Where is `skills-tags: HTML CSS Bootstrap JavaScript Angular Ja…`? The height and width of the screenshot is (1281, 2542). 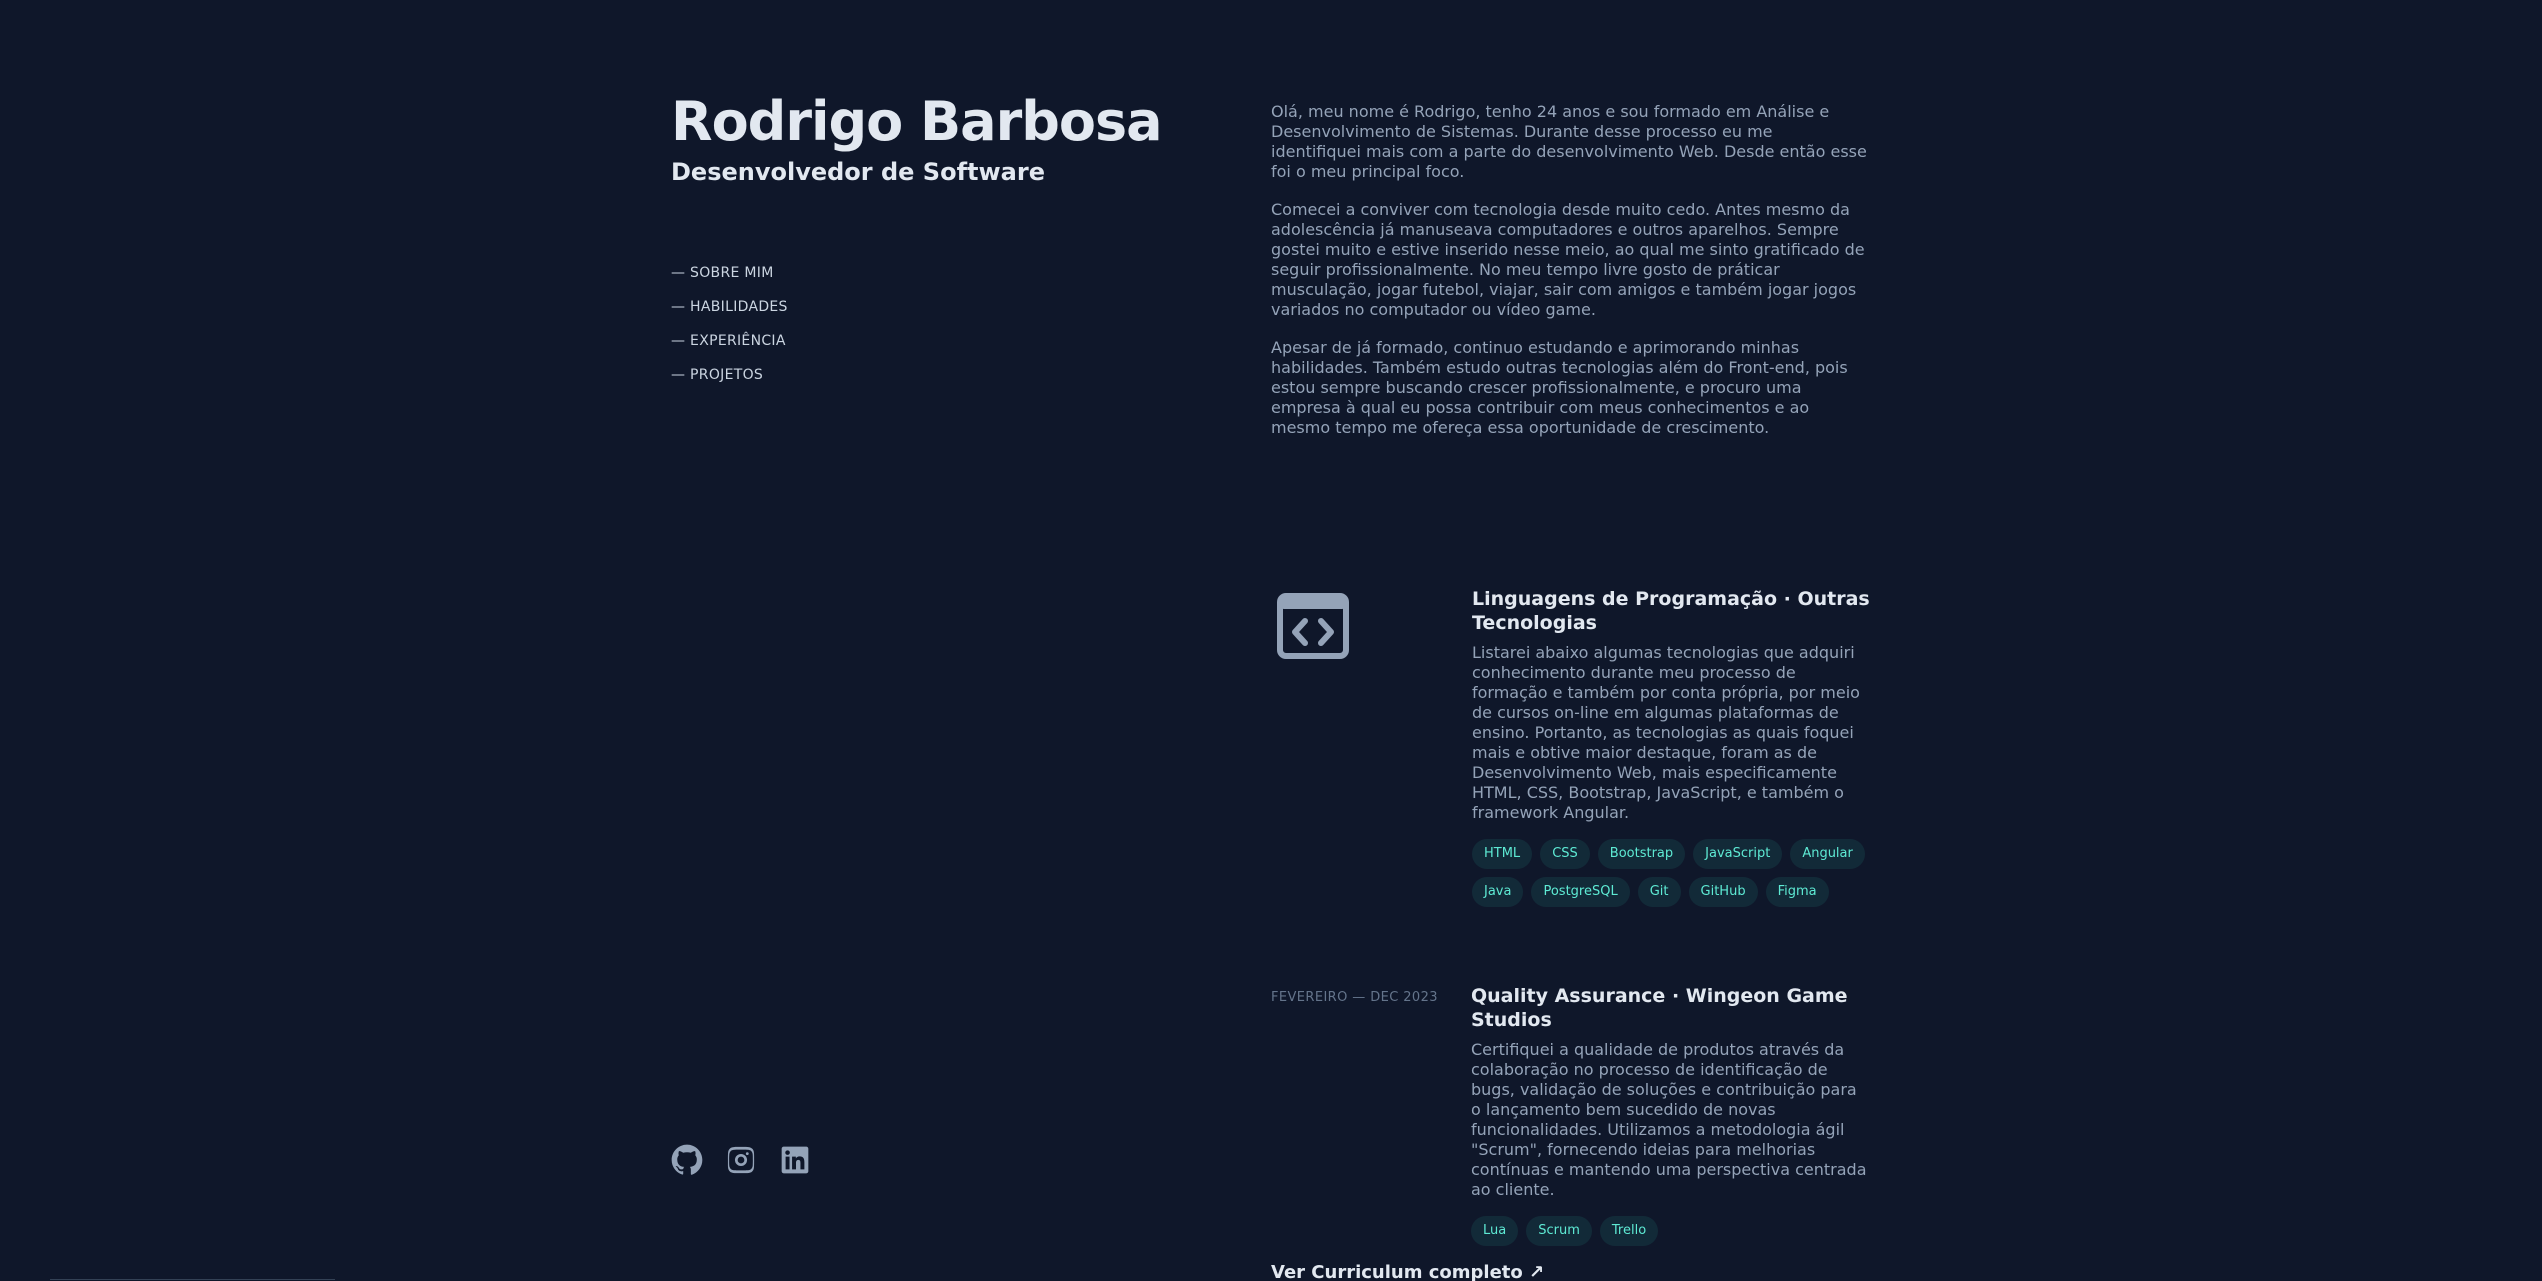
skills-tags: HTML CSS Bootstrap JavaScript Angular Ja… is located at coordinates (1672, 873).